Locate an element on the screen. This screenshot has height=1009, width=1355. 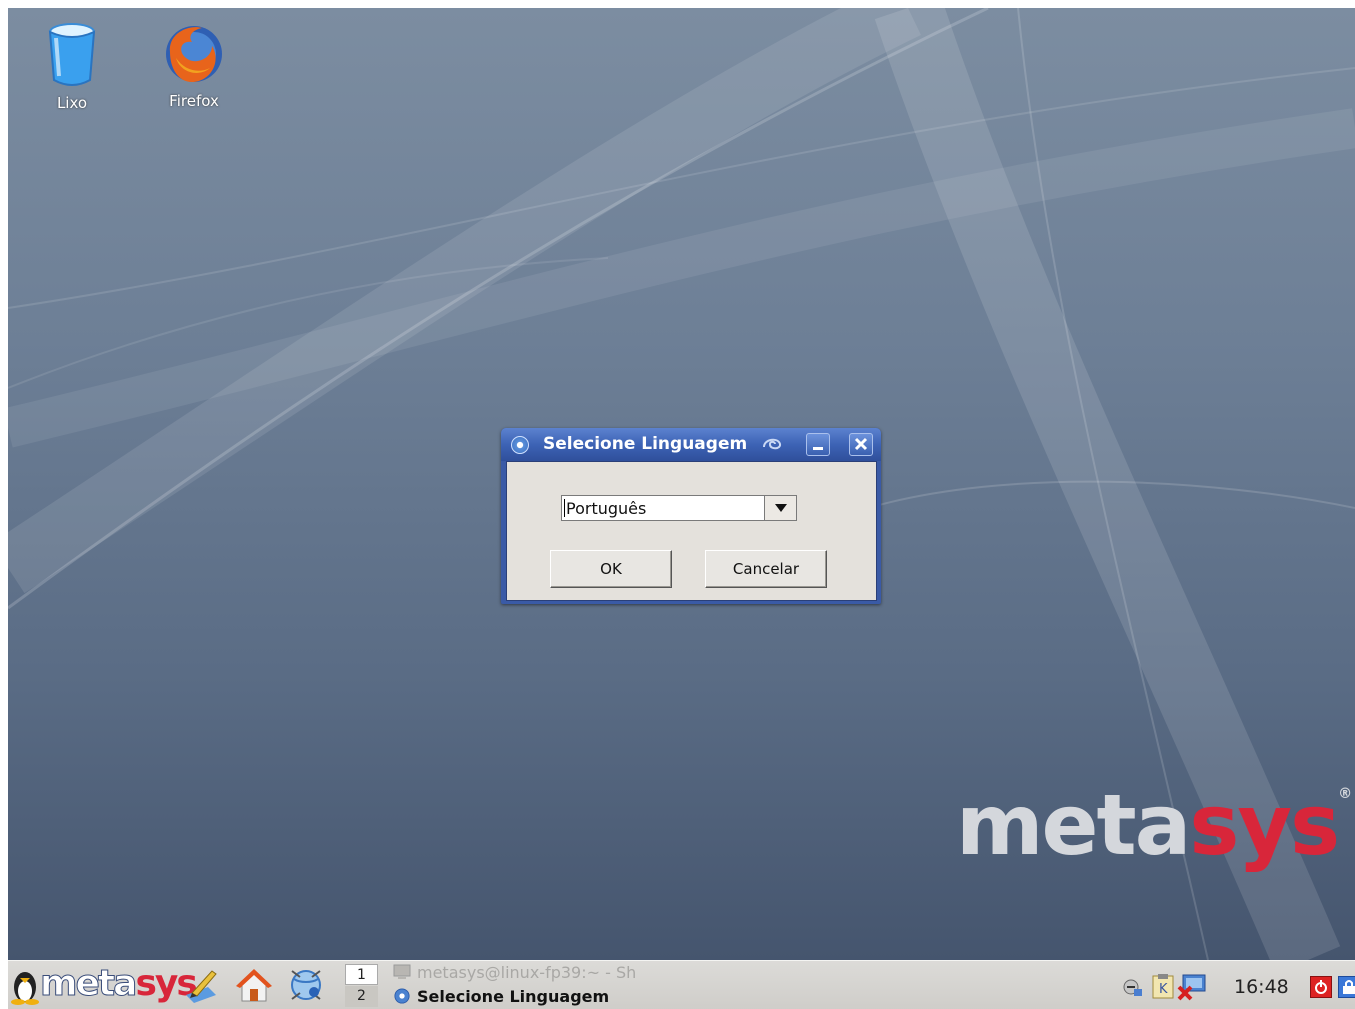
dialog-titlebar: Selecione Linguagem is located at coordinates (691, 444).